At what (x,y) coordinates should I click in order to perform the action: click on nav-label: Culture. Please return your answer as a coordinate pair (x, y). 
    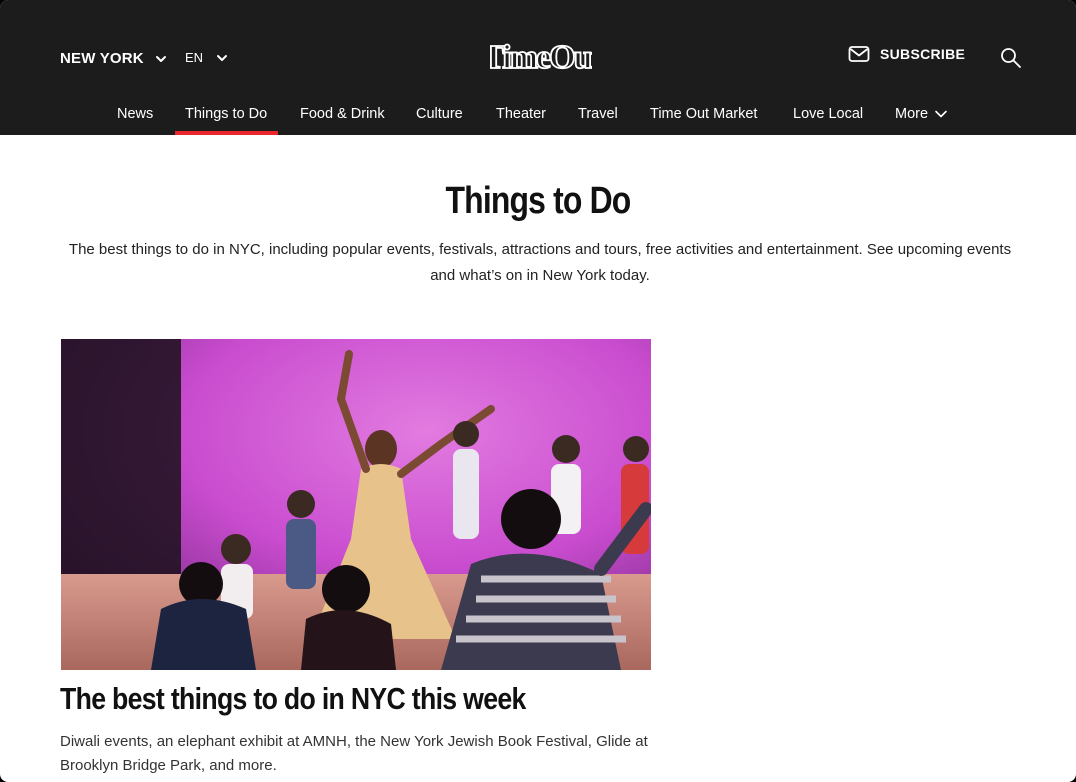
    Looking at the image, I should click on (439, 114).